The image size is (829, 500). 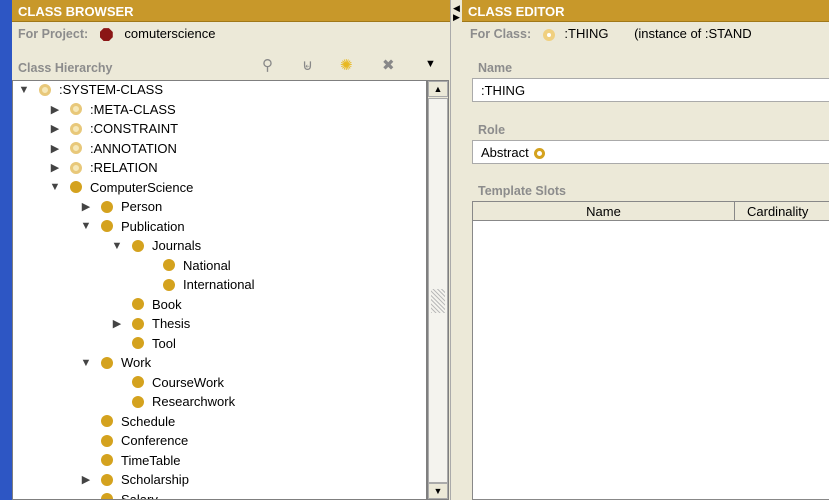 I want to click on tree-node: TimeTable, so click(x=129, y=460).